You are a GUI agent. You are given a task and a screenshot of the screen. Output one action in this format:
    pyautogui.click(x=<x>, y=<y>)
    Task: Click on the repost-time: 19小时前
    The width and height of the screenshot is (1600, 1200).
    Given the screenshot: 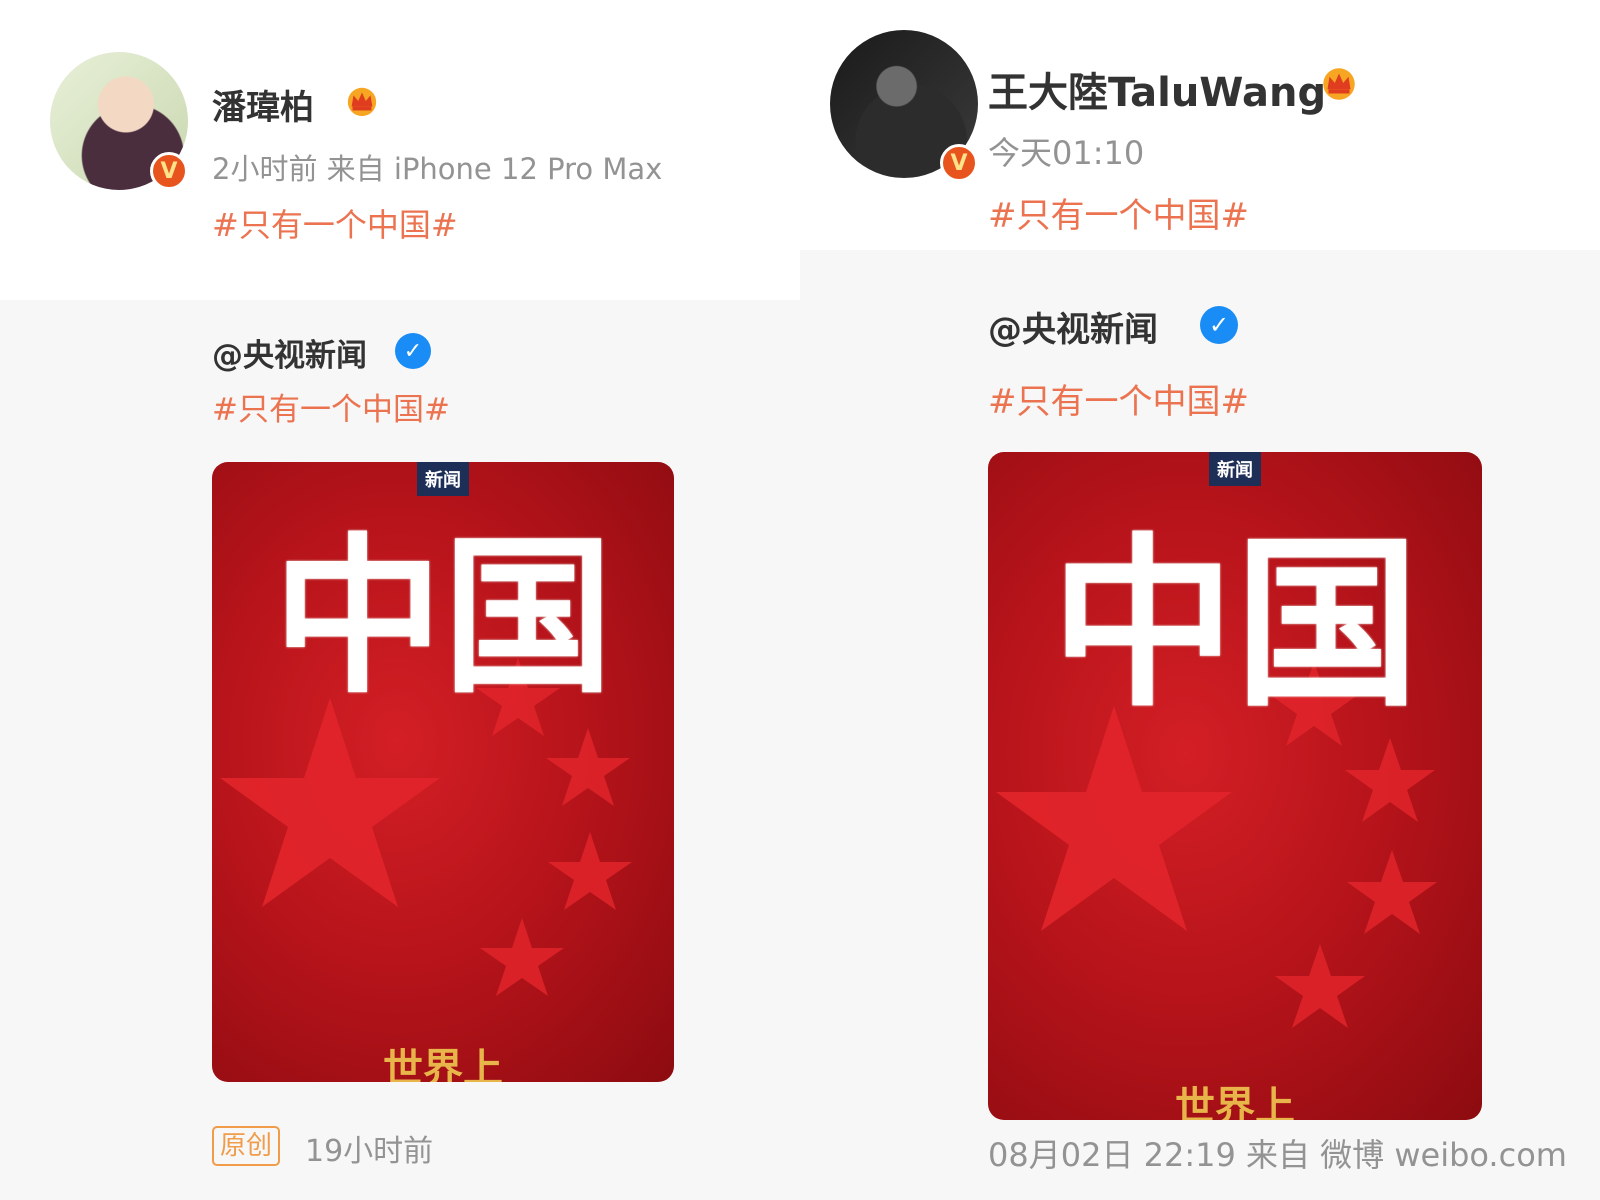 What is the action you would take?
    pyautogui.click(x=369, y=1148)
    